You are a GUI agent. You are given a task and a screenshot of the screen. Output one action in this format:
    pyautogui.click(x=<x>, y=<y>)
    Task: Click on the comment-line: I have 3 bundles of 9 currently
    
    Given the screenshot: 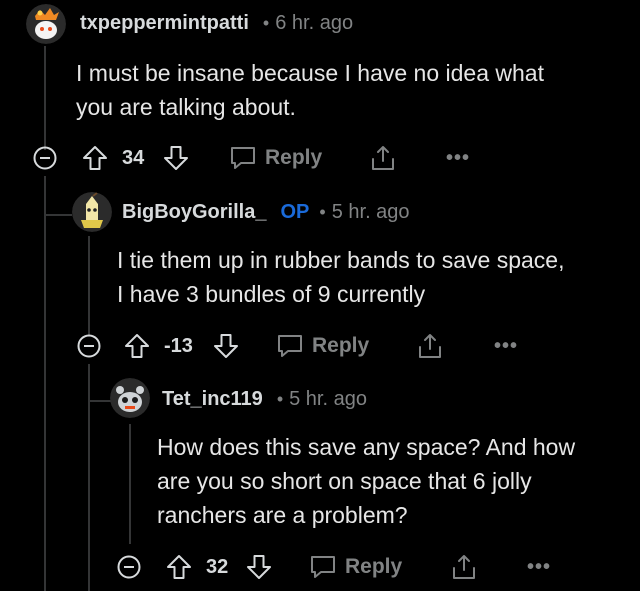 What is the action you would take?
    pyautogui.click(x=271, y=294)
    